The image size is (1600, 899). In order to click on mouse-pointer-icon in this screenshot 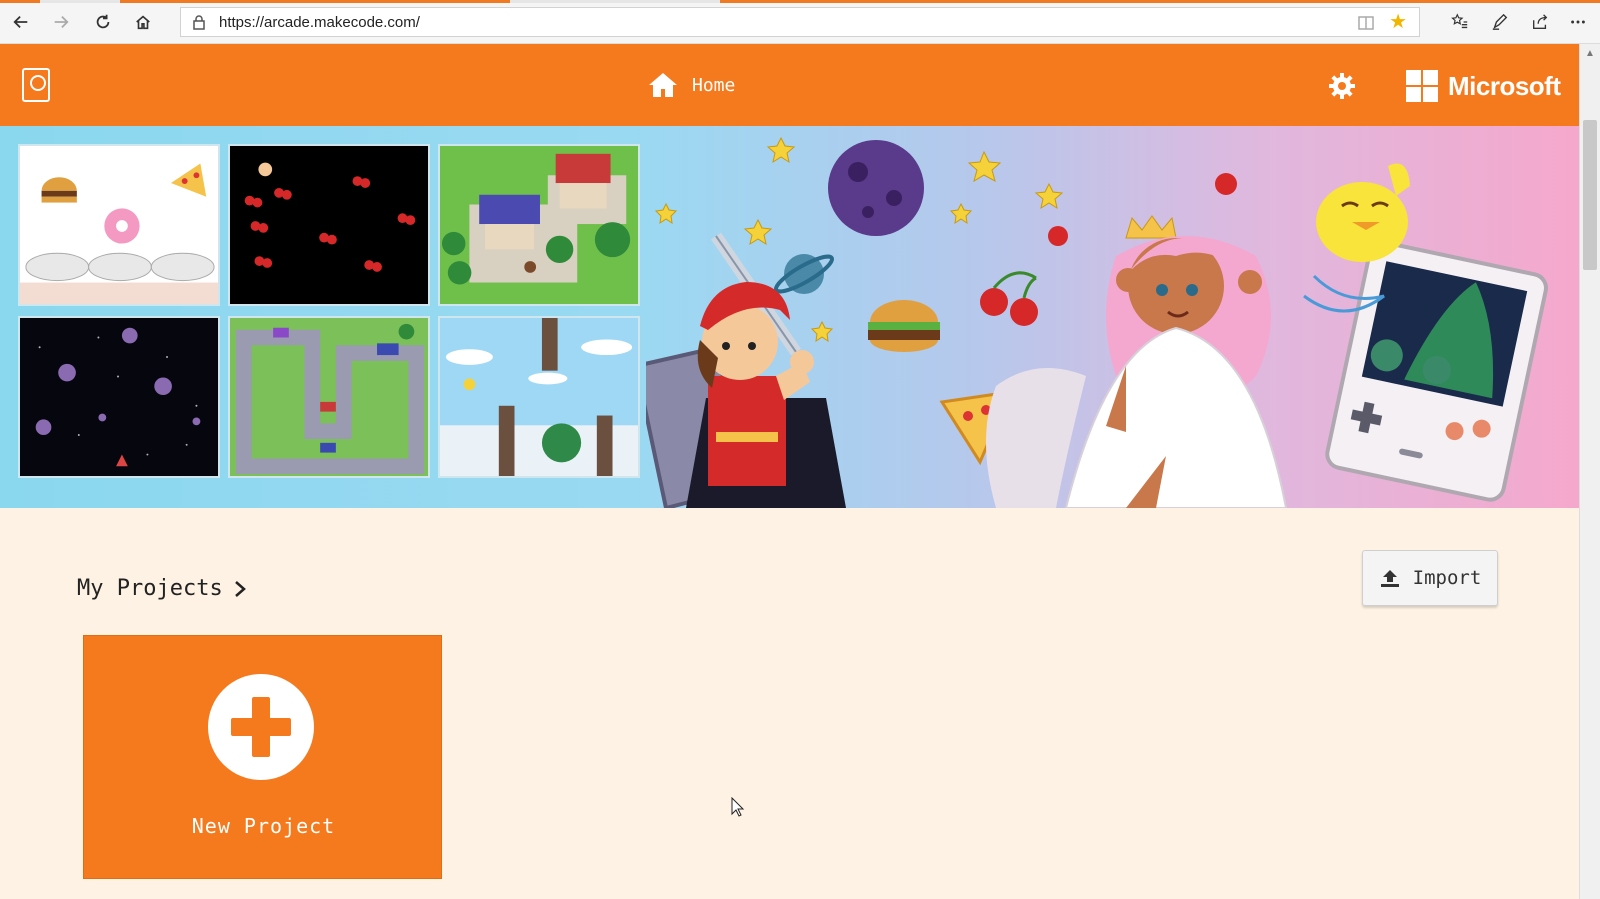, I will do `click(738, 807)`.